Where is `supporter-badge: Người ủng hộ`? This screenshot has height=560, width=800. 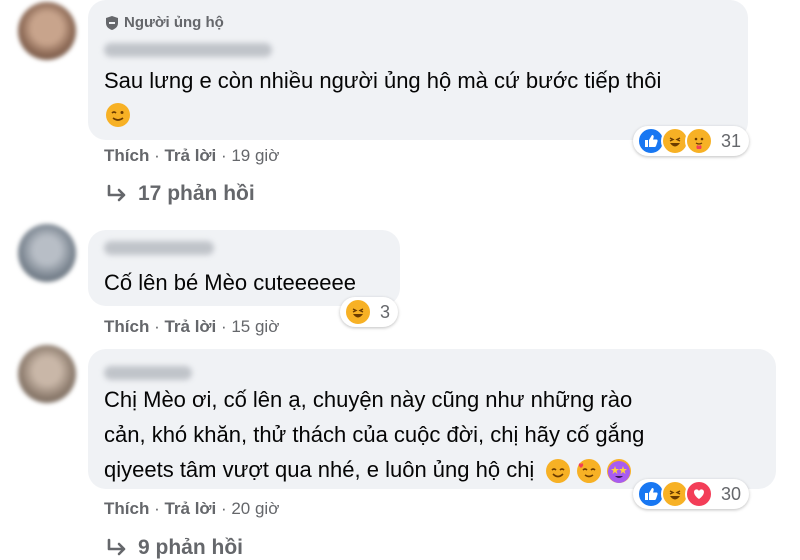 supporter-badge: Người ủng hộ is located at coordinates (165, 22).